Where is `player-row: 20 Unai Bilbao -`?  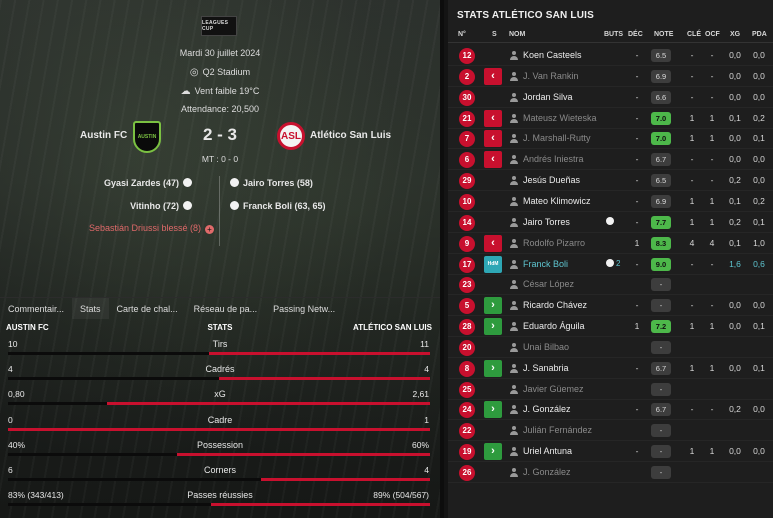
player-row: 20 Unai Bilbao - is located at coordinates (610, 347).